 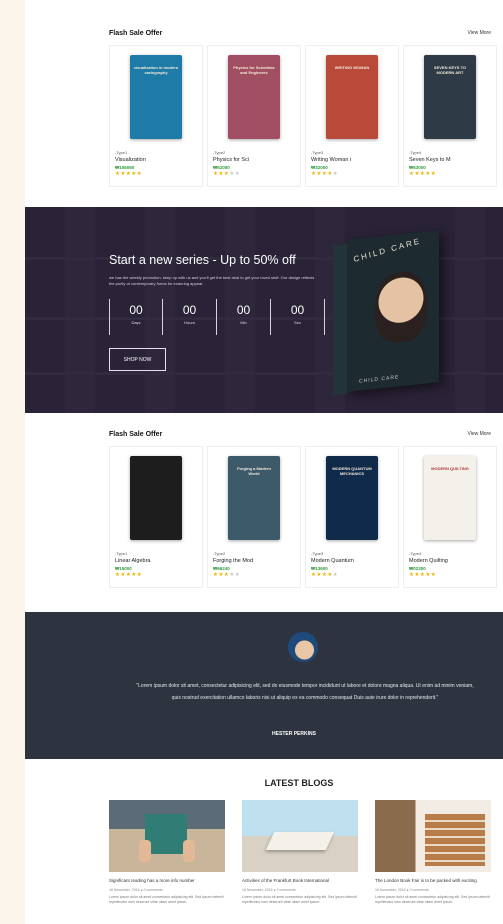 What do you see at coordinates (254, 97) in the screenshot?
I see `book-cover: Physics for Scientists and Engineers` at bounding box center [254, 97].